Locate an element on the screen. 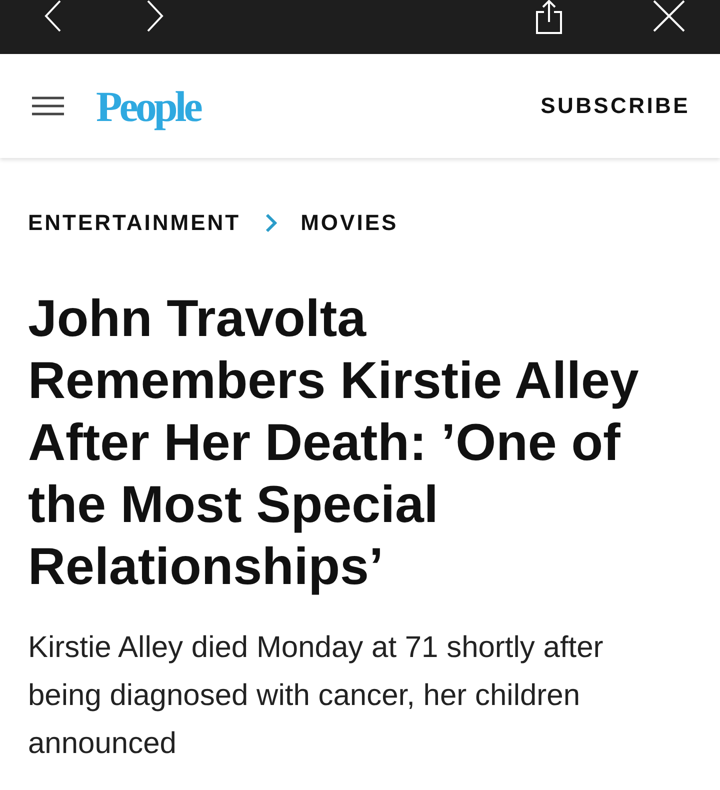 This screenshot has width=720, height=790. menu-icon is located at coordinates (48, 106).